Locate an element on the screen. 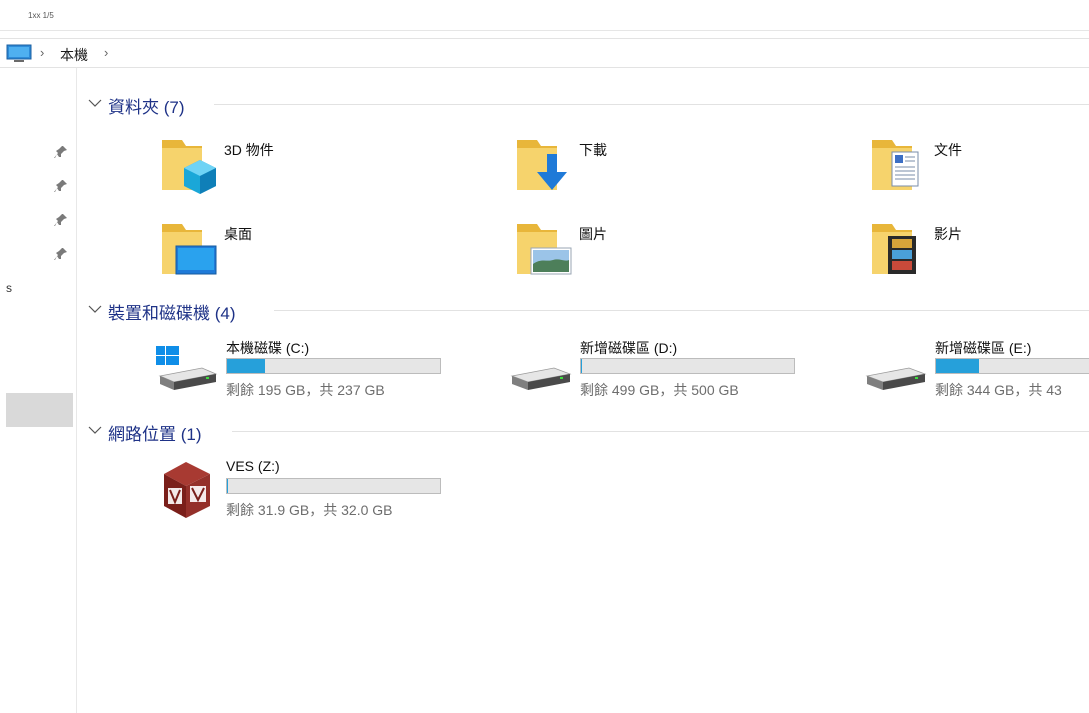 This screenshot has width=1089, height=713. drive-free-space: 剩餘 344 GB，共 43 is located at coordinates (998, 390).